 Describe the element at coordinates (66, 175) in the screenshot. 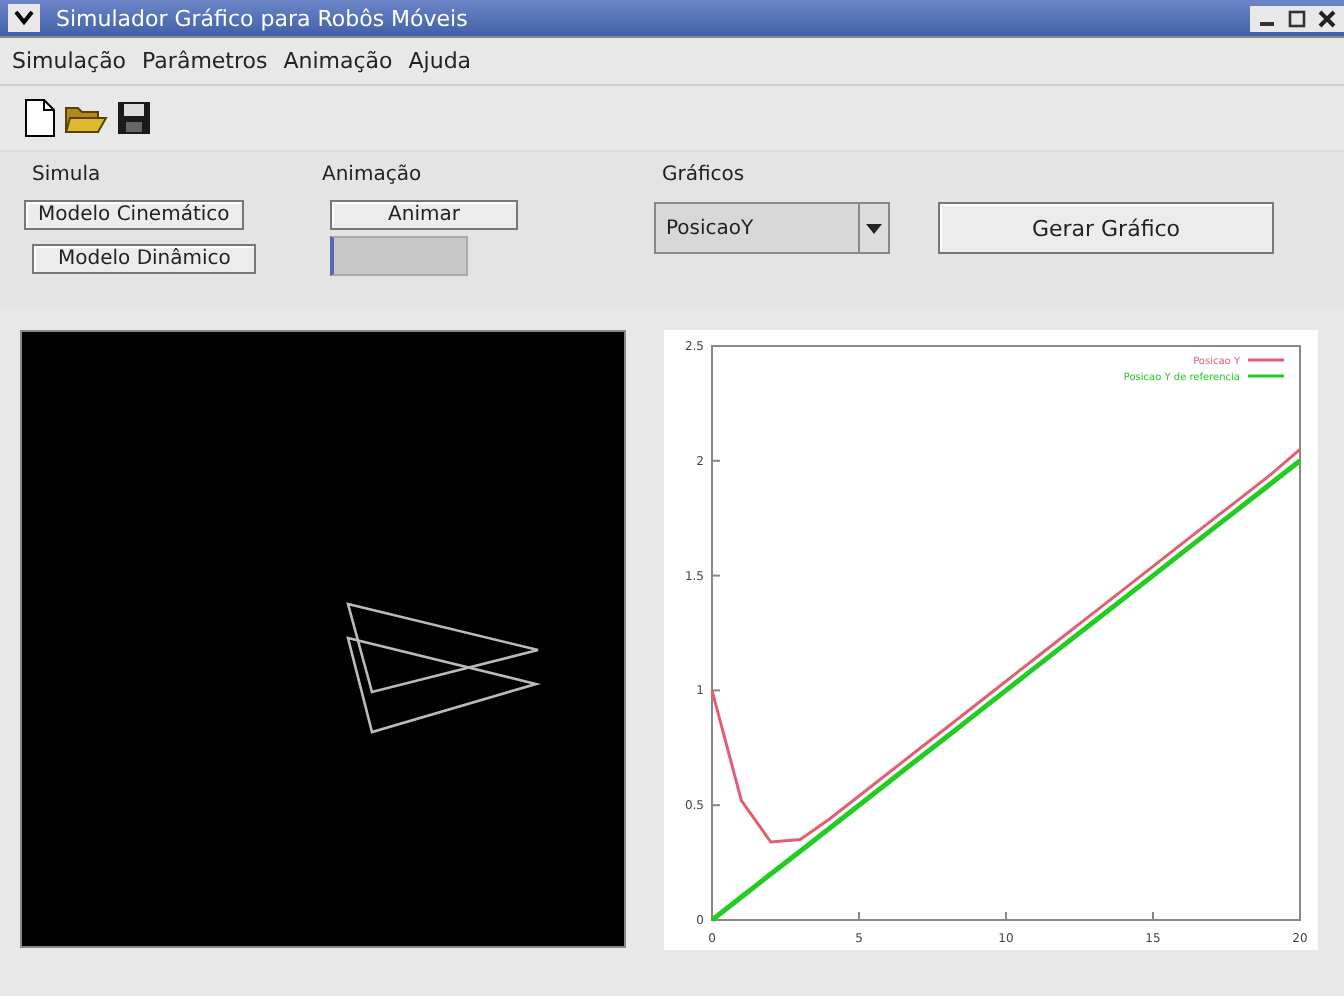

I see `group-label: Simula` at that location.